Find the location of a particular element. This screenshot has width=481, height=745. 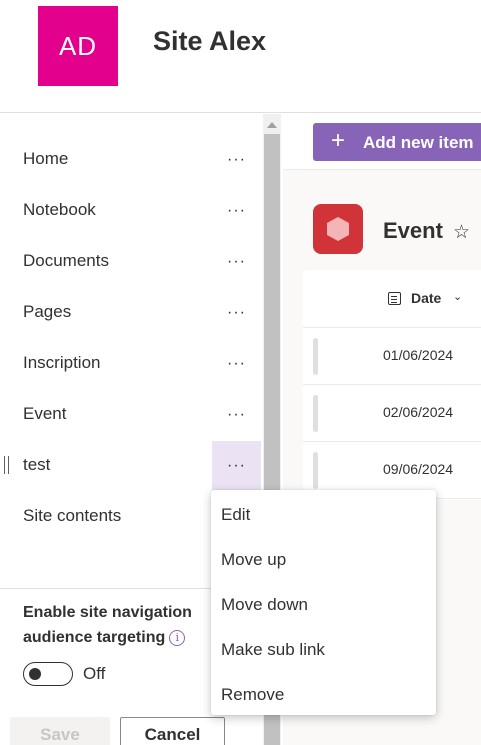

nav-item-label: Inscription is located at coordinates (62, 362).